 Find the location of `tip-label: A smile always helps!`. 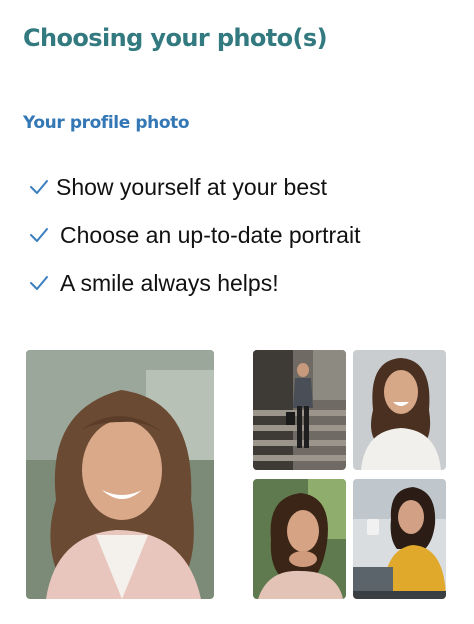

tip-label: A smile always helps! is located at coordinates (169, 282).